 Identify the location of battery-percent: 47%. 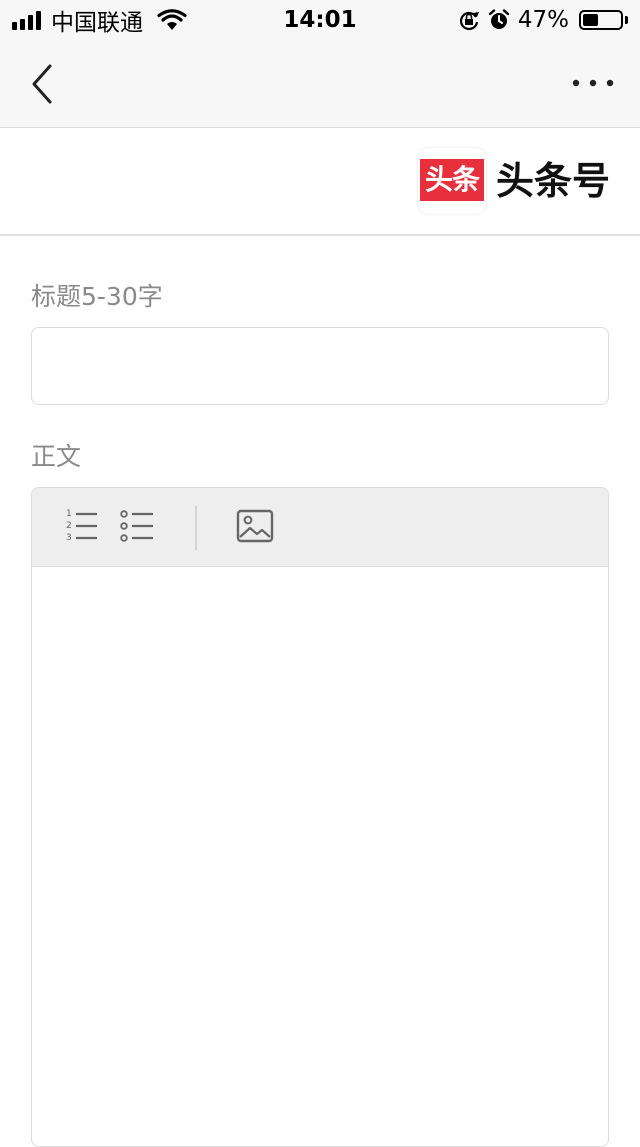
(543, 20).